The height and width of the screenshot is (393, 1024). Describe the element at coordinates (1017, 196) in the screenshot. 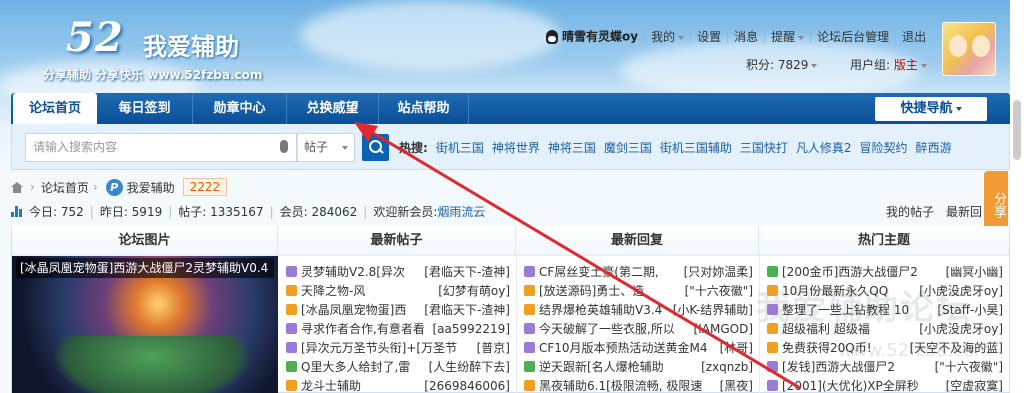

I see `scrollbar` at that location.